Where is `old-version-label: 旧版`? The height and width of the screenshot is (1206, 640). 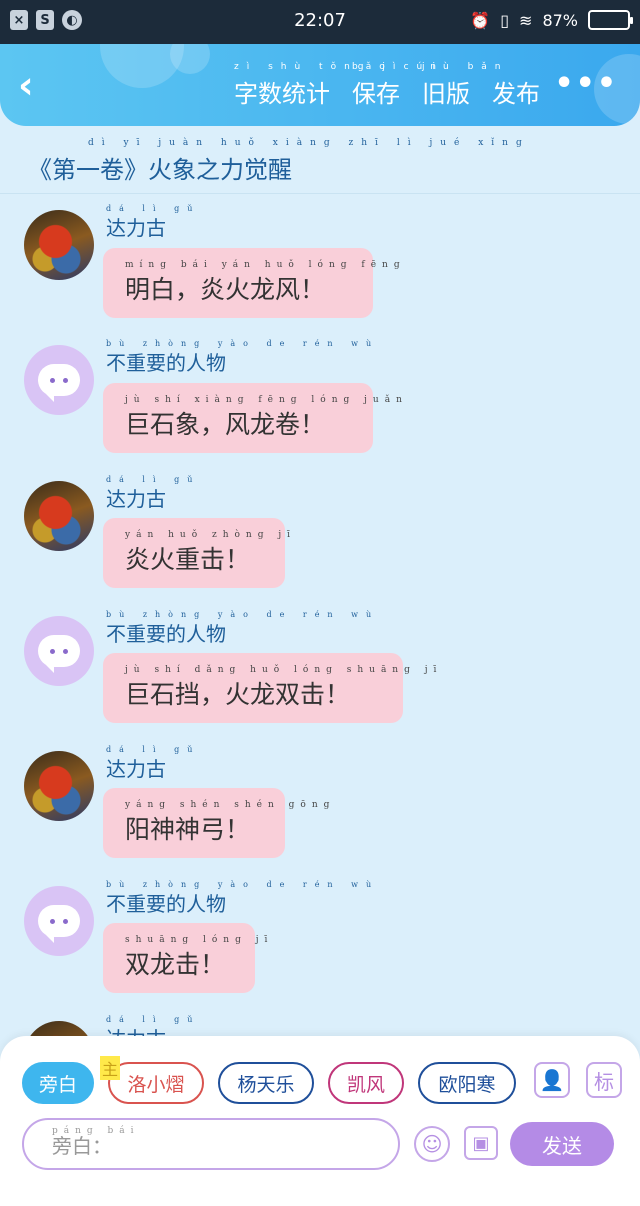 old-version-label: 旧版 is located at coordinates (446, 94).